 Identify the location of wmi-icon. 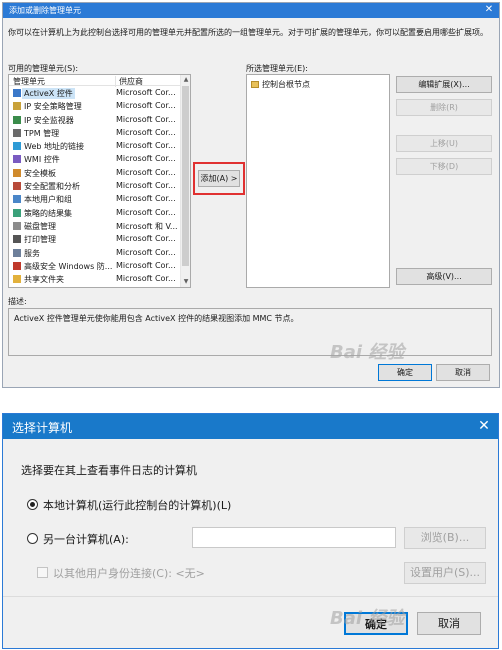
(17, 159).